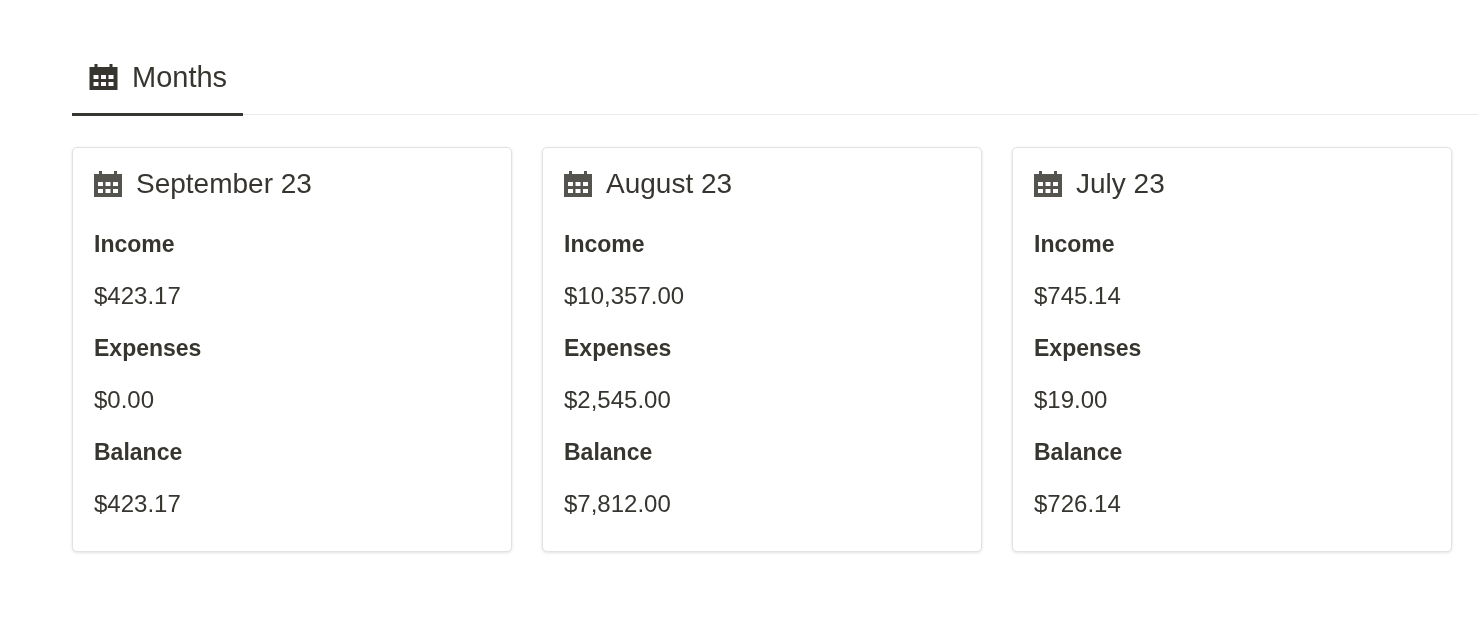 This screenshot has height=640, width=1478. What do you see at coordinates (1120, 184) in the screenshot?
I see `card-title: July 23` at bounding box center [1120, 184].